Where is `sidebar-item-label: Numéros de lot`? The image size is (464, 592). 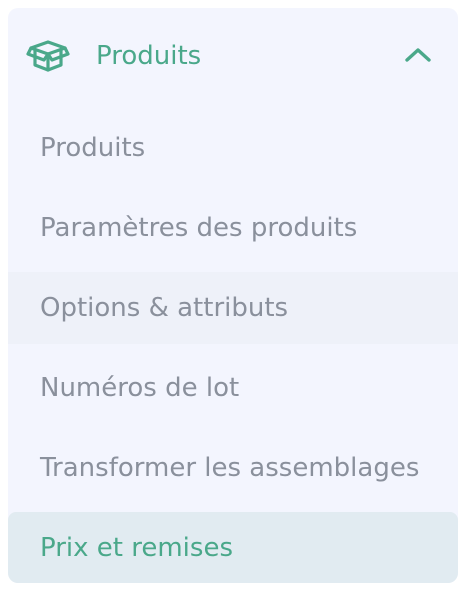 sidebar-item-label: Numéros de lot is located at coordinates (140, 388).